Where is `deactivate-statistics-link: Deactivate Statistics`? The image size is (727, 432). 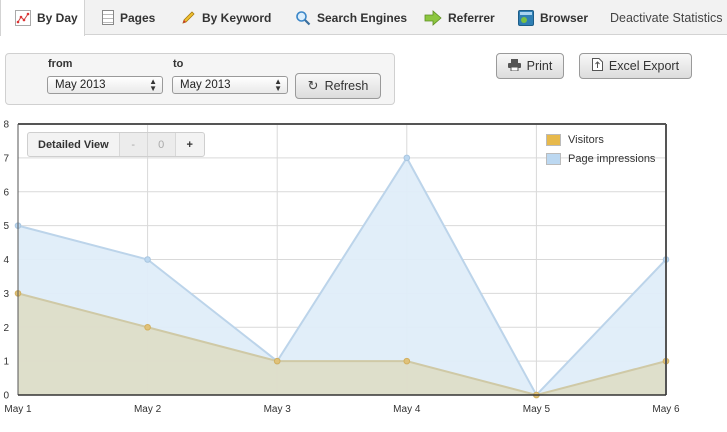 deactivate-statistics-link: Deactivate Statistics is located at coordinates (666, 17).